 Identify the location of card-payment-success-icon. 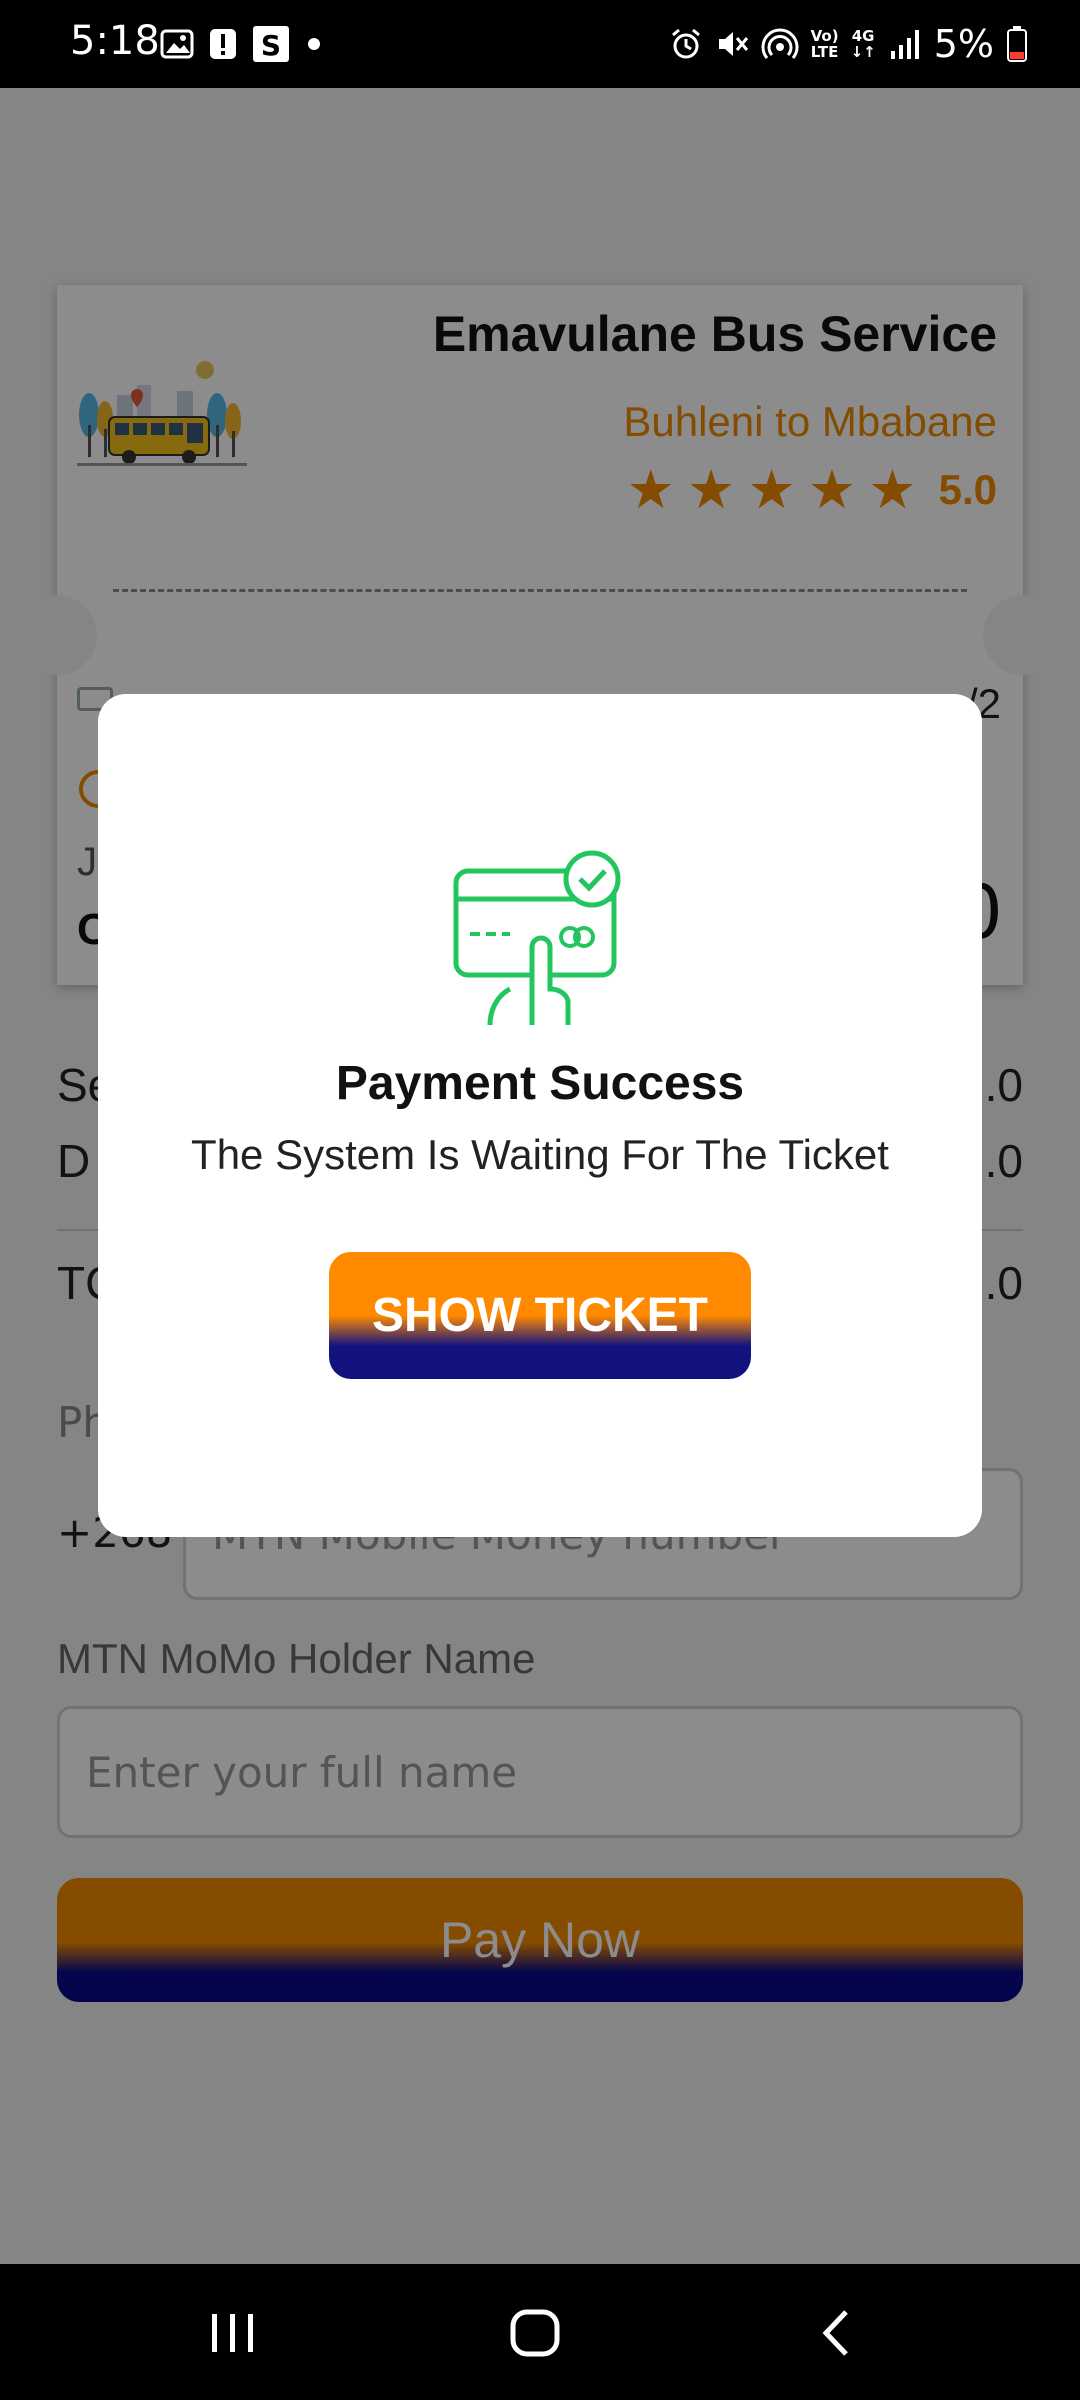
(537, 938).